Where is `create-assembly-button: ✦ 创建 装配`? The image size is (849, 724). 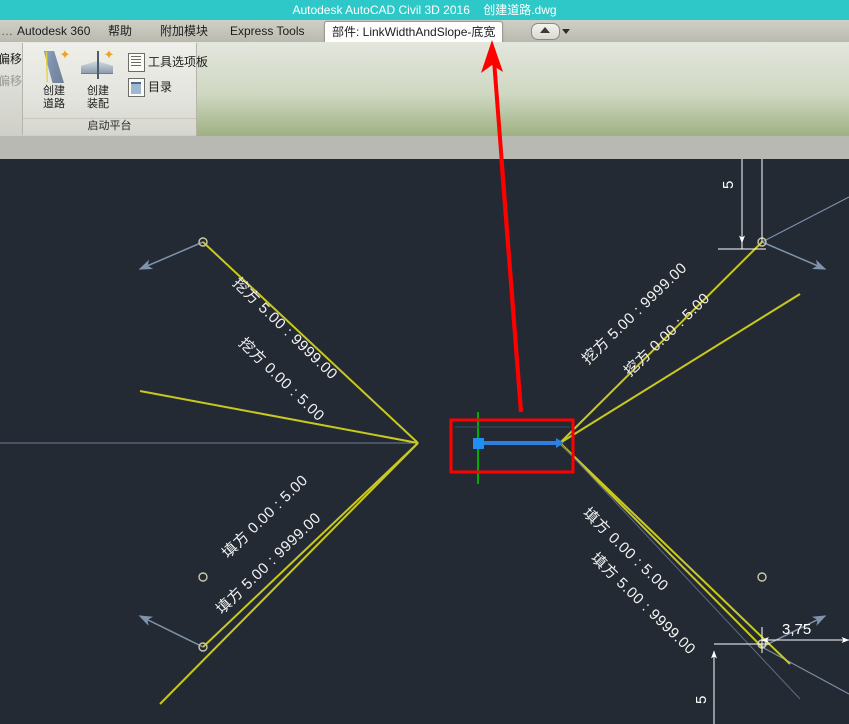
create-assembly-button: ✦ 创建 装配 is located at coordinates (98, 79).